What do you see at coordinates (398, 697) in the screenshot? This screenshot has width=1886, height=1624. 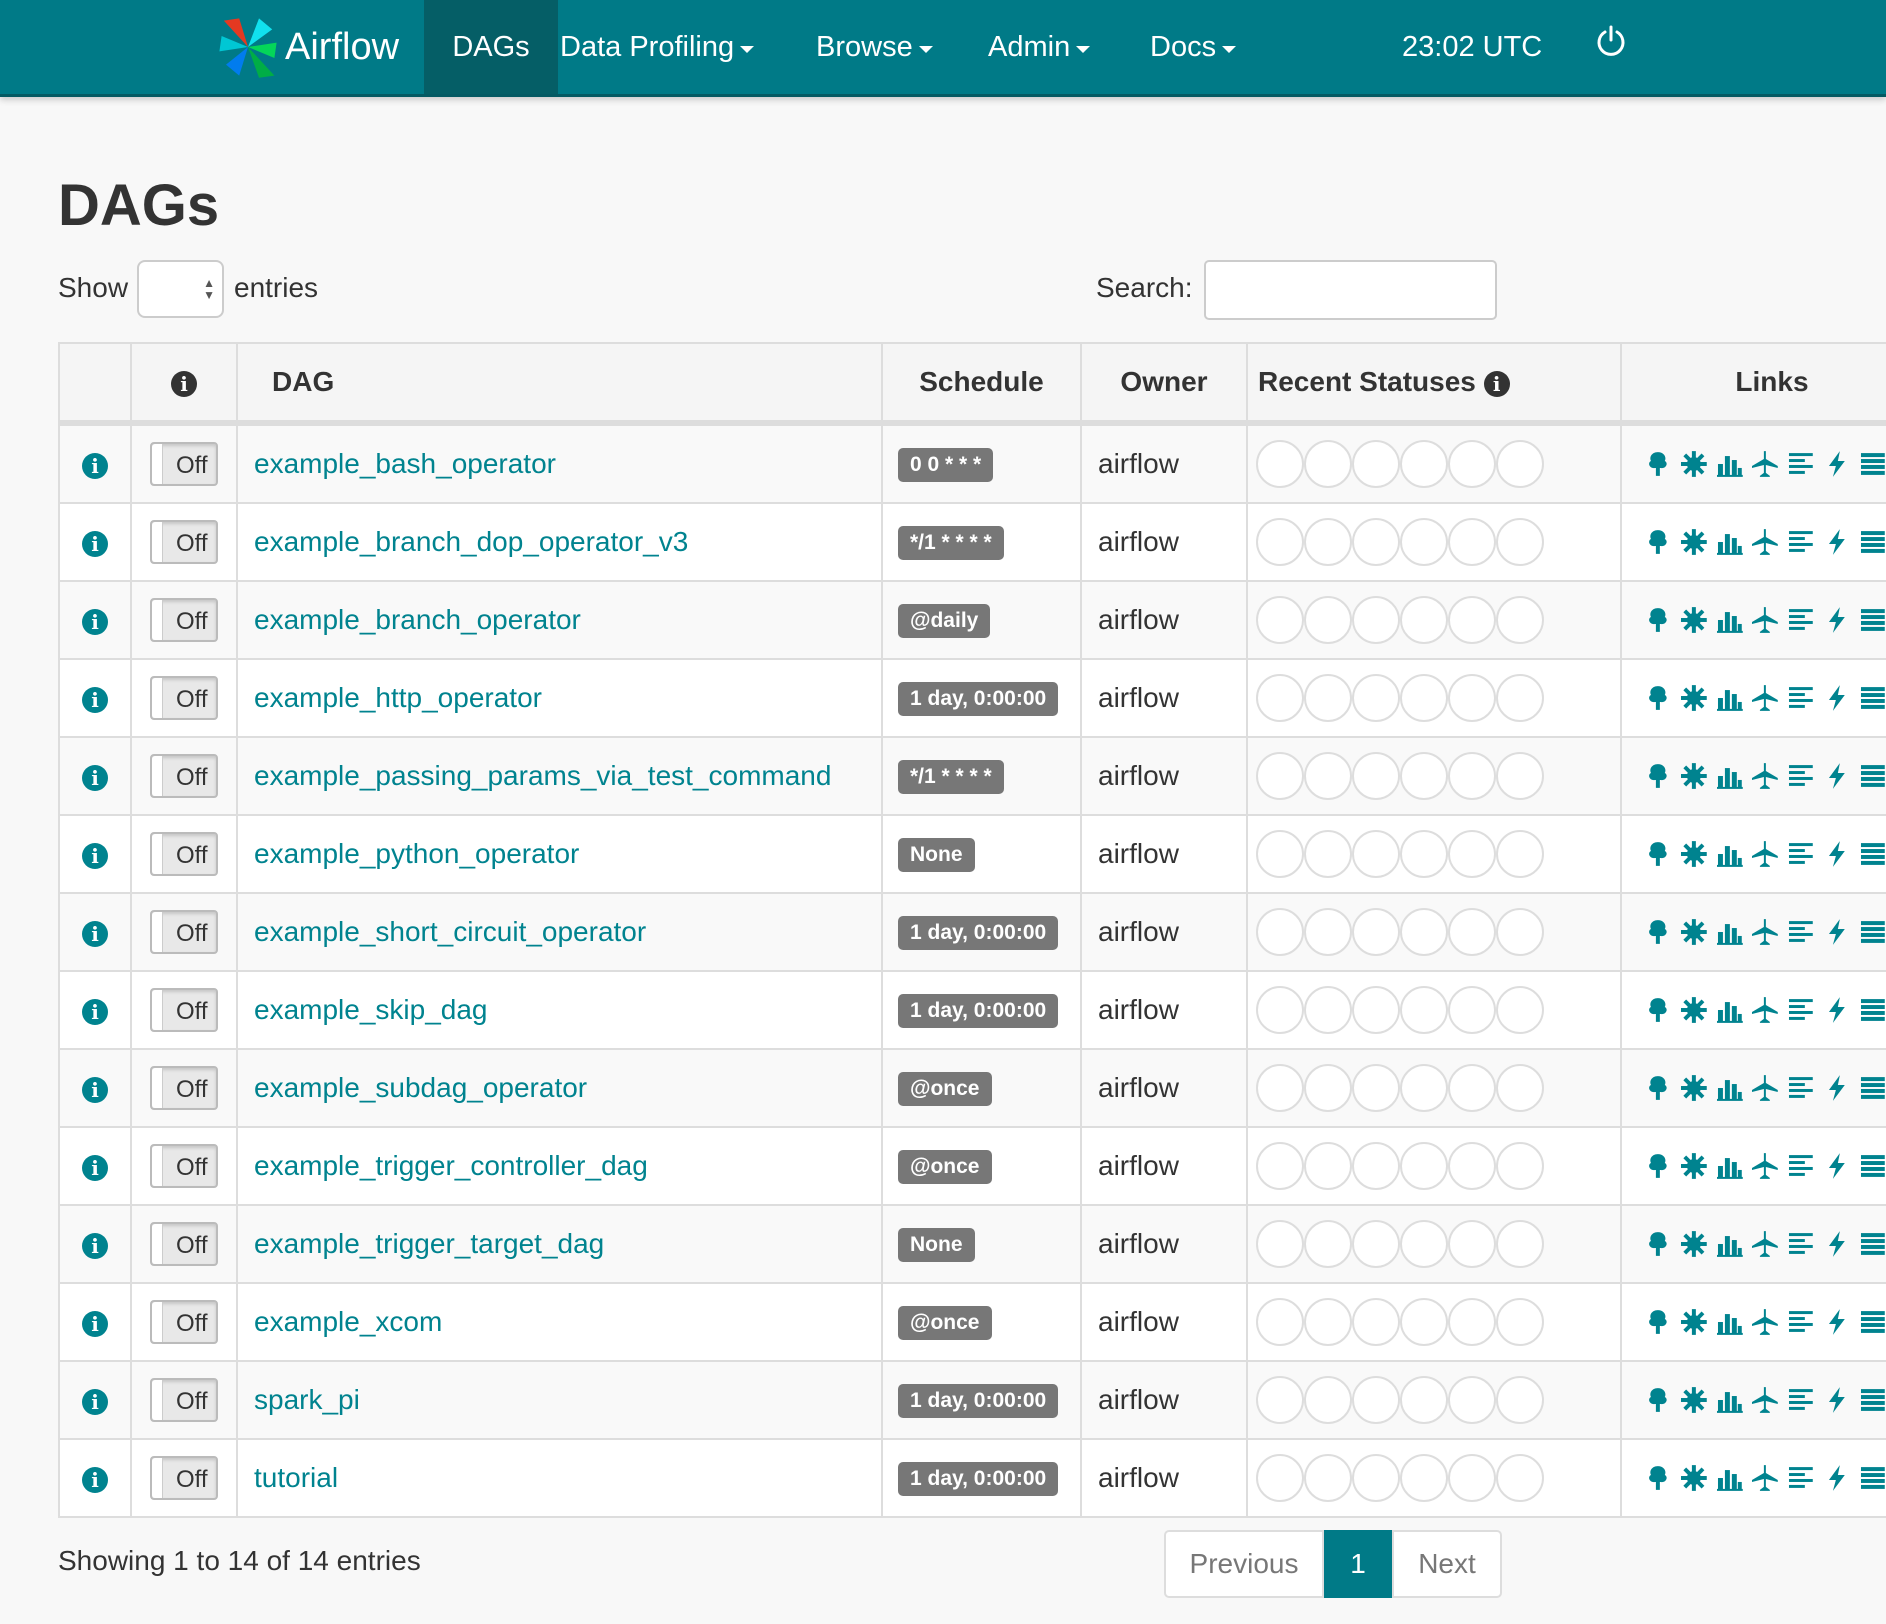 I see `dag-link: example_http_operator` at bounding box center [398, 697].